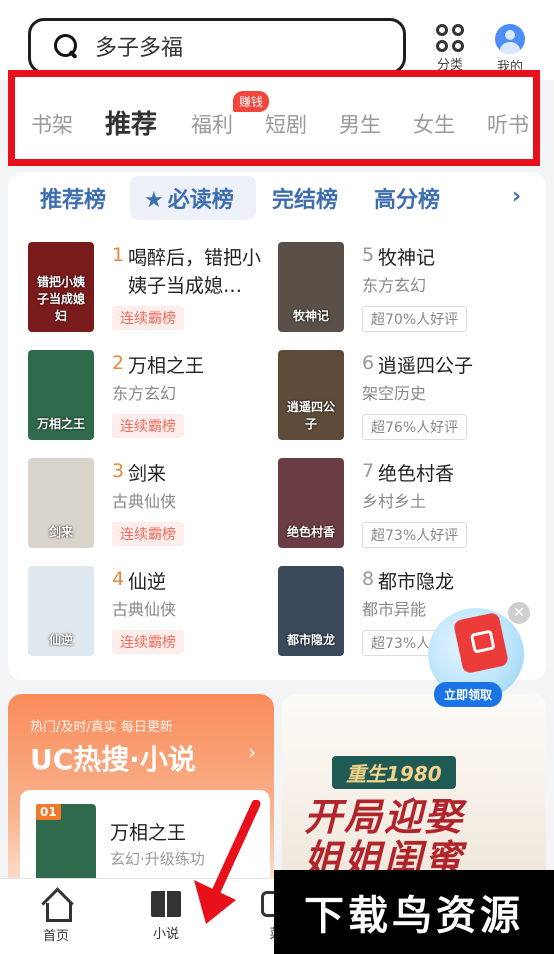  Describe the element at coordinates (165, 934) in the screenshot. I see `nav-novel-label: 小说` at that location.